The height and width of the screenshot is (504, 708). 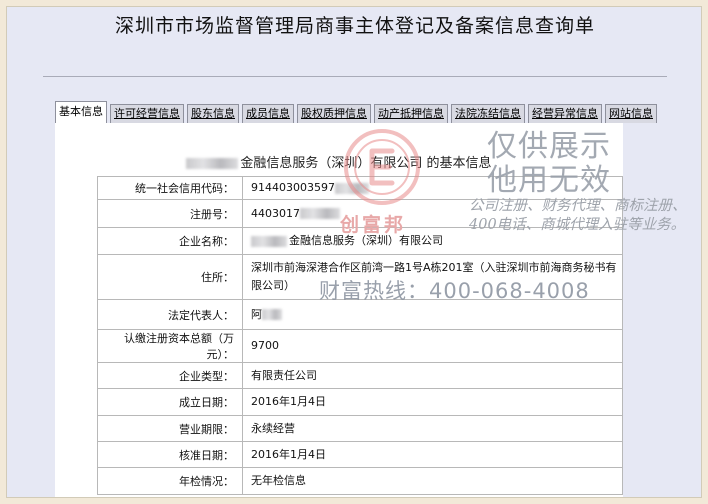 I want to click on field-label: 法定代表人：, so click(x=170, y=314).